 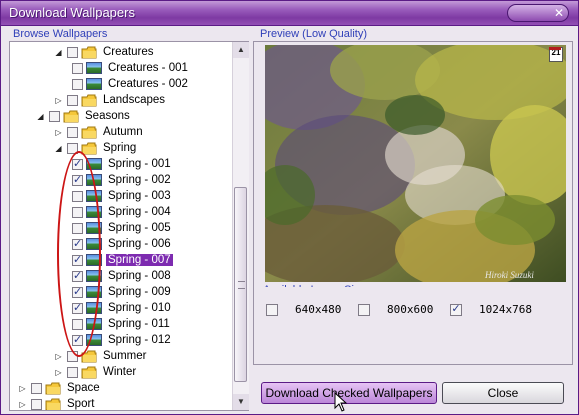 I want to click on tree-folder-row: ◢ Seasons, so click(x=84, y=116).